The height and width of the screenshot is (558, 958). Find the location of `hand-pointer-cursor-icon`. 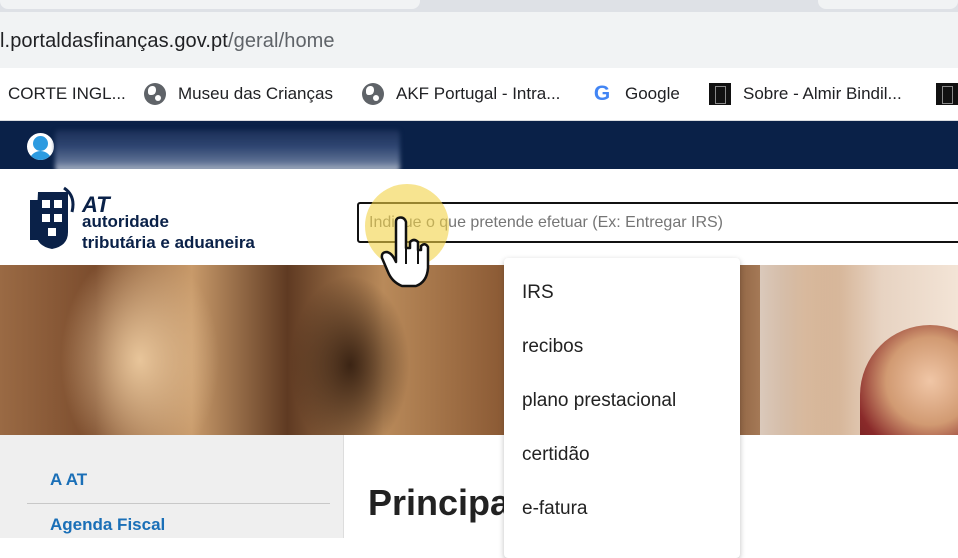

hand-pointer-cursor-icon is located at coordinates (405, 252).